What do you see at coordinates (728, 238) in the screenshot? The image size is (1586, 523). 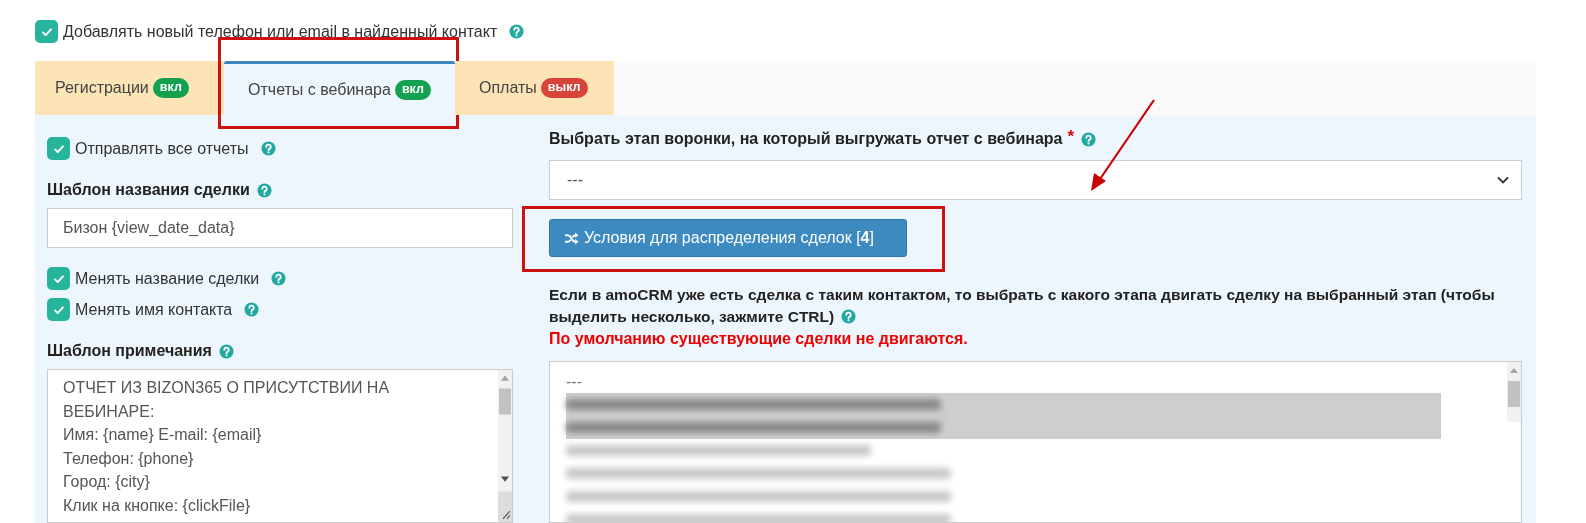 I see `conditions-button: Условия для распределения сделок [4]` at bounding box center [728, 238].